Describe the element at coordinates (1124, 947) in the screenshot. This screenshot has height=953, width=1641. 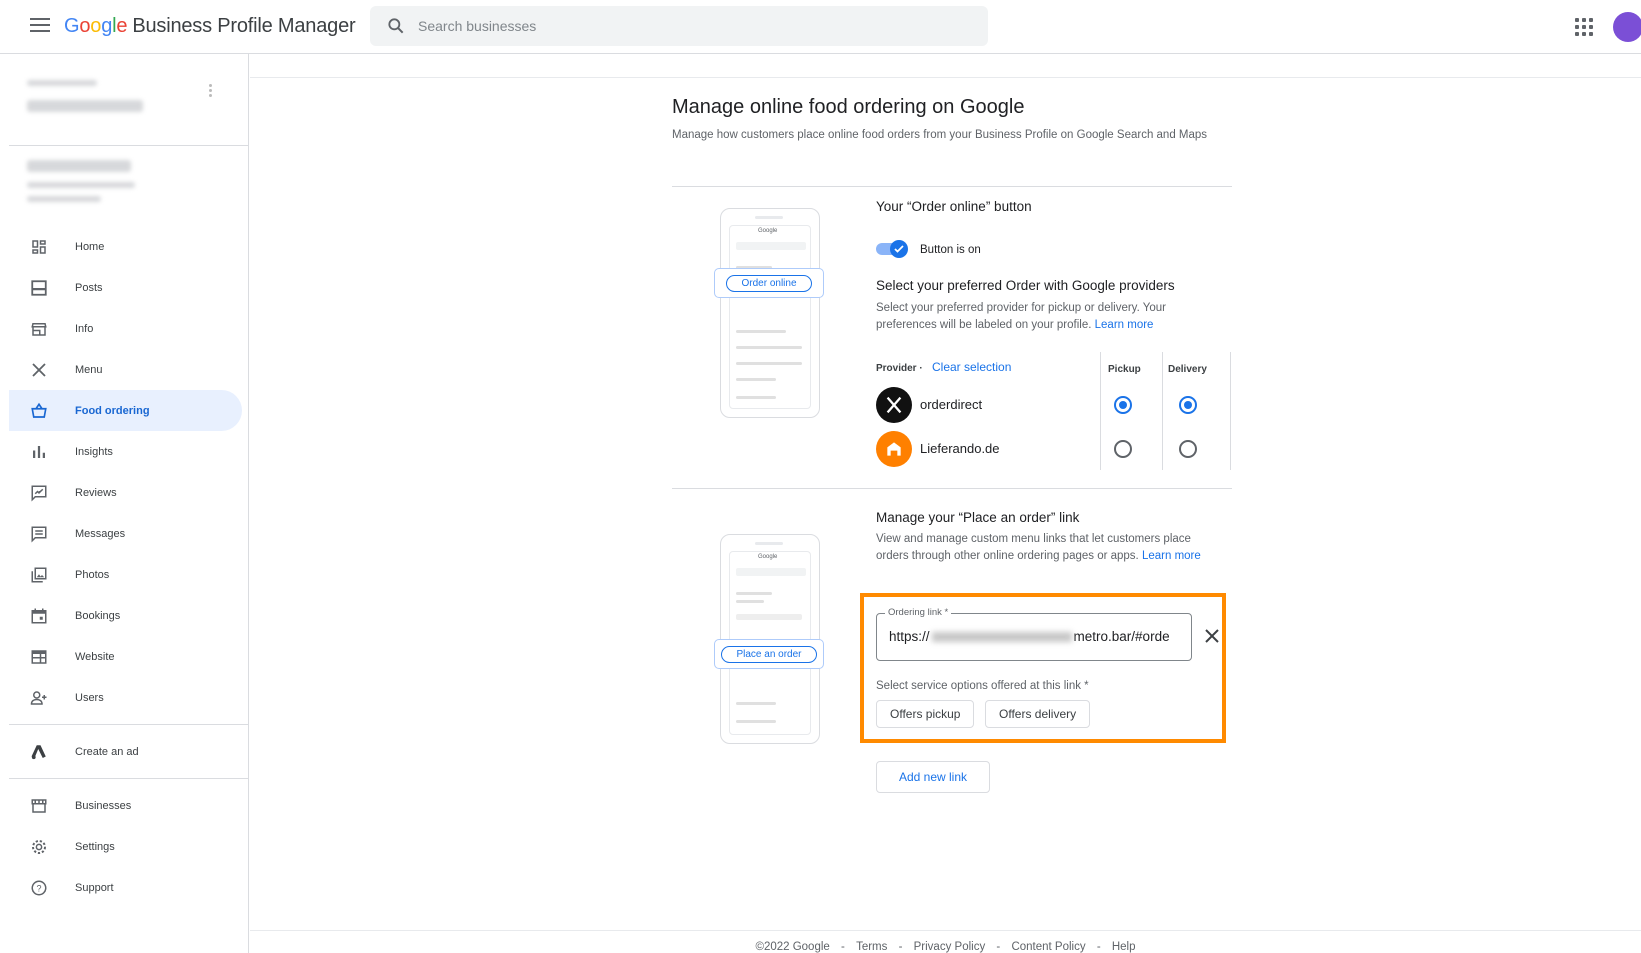
I see `help-link: Help` at that location.